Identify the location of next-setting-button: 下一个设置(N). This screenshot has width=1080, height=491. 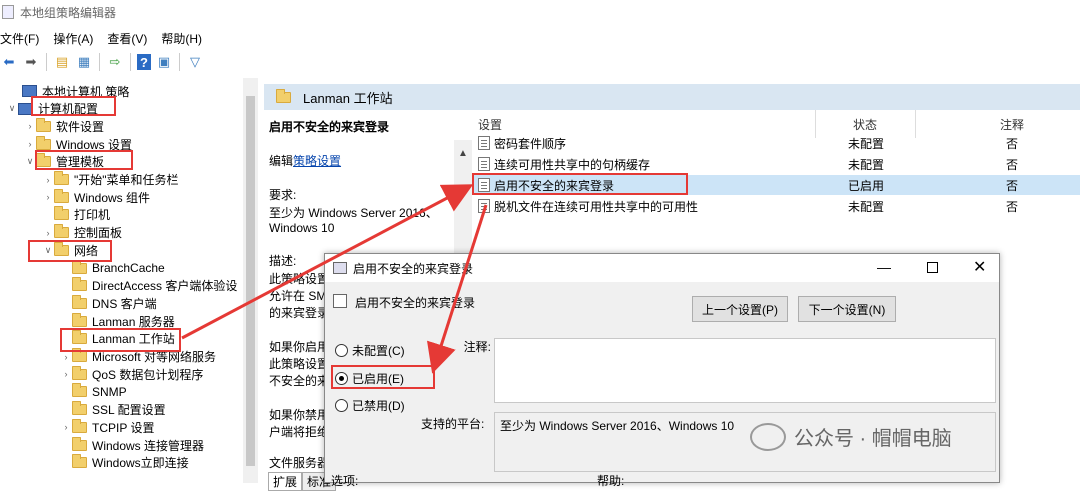
(847, 309).